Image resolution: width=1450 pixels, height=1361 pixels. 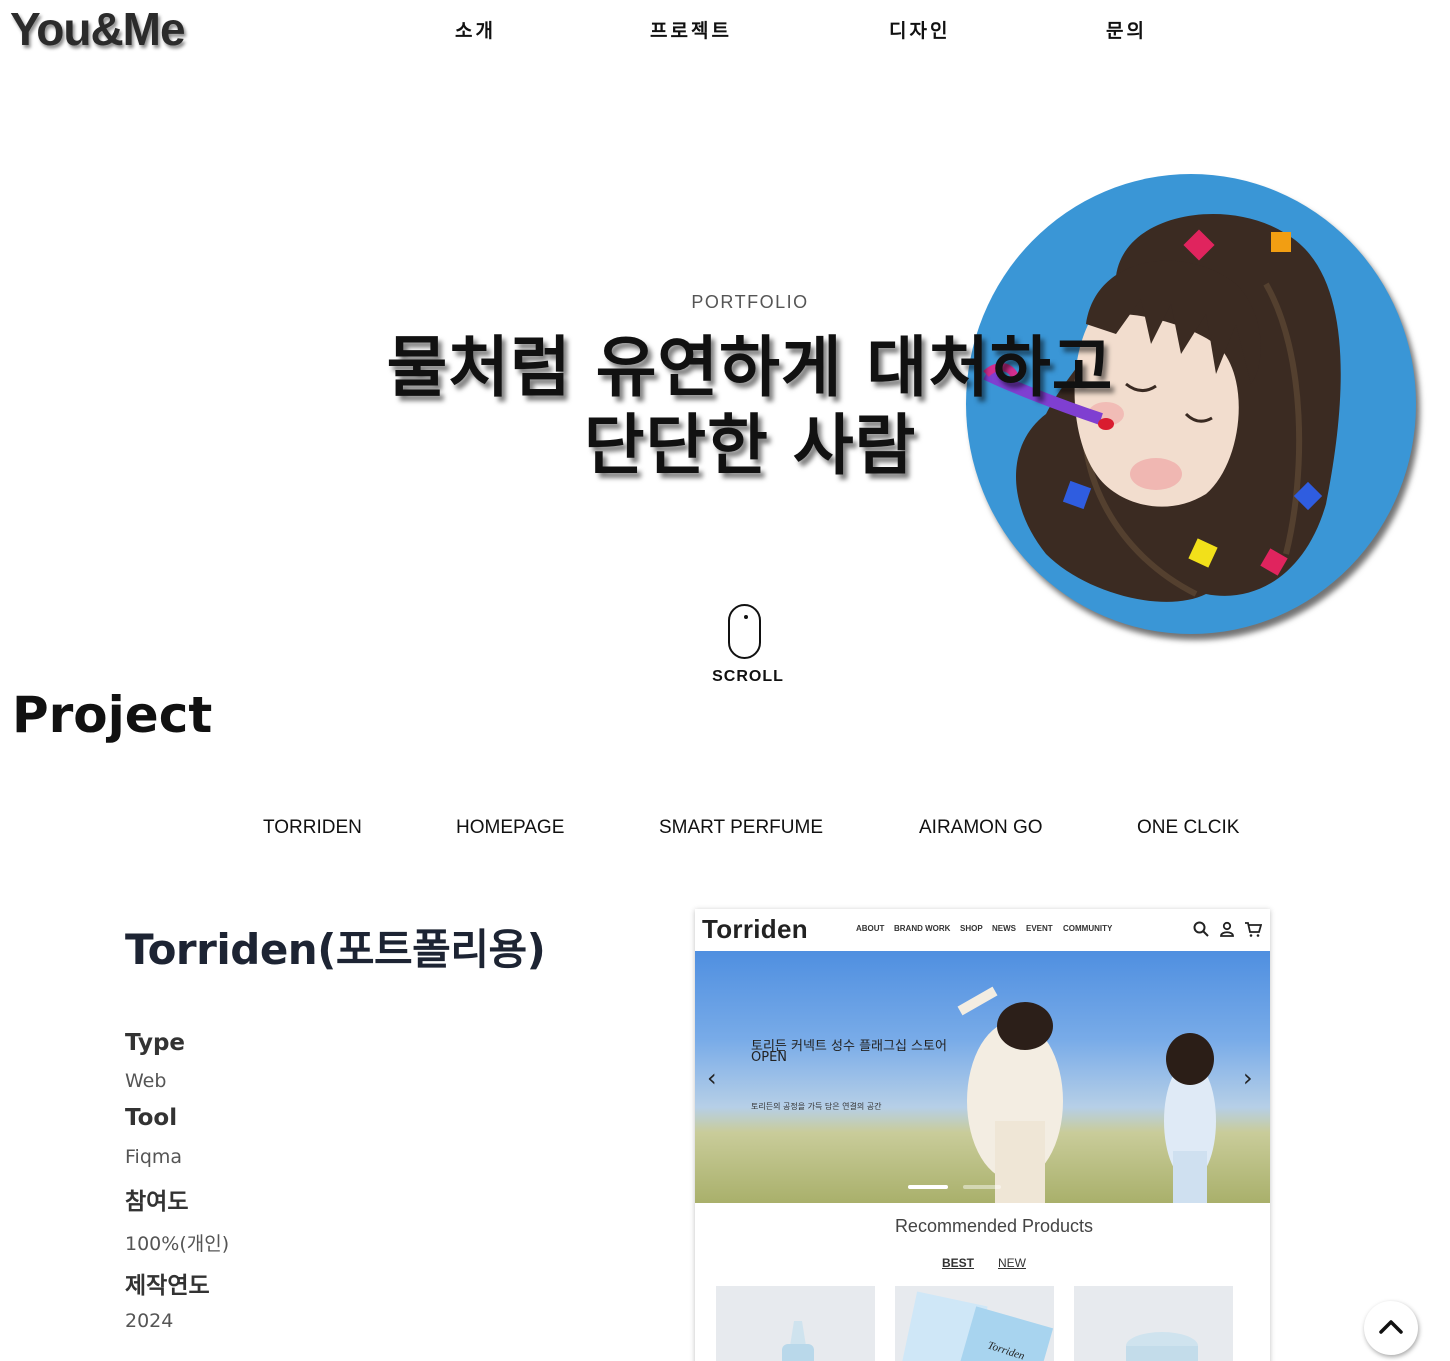 I want to click on nav-item-contact: 문의, so click(x=1126, y=29).